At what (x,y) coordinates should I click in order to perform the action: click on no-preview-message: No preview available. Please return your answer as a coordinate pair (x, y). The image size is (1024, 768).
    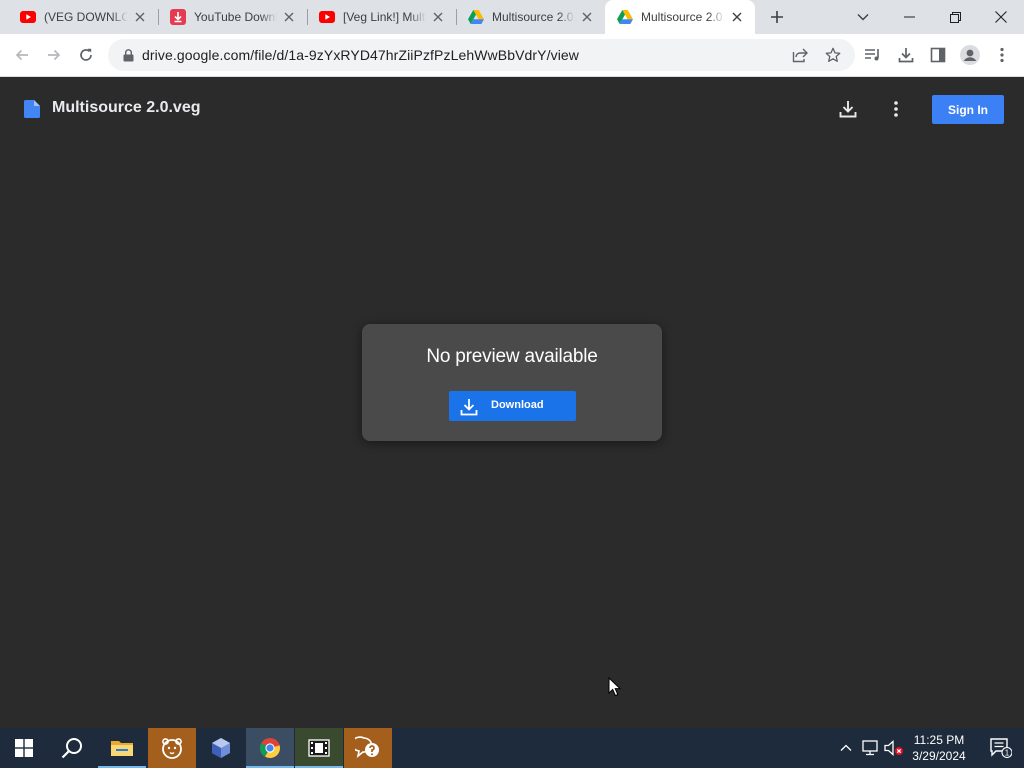
    Looking at the image, I should click on (512, 356).